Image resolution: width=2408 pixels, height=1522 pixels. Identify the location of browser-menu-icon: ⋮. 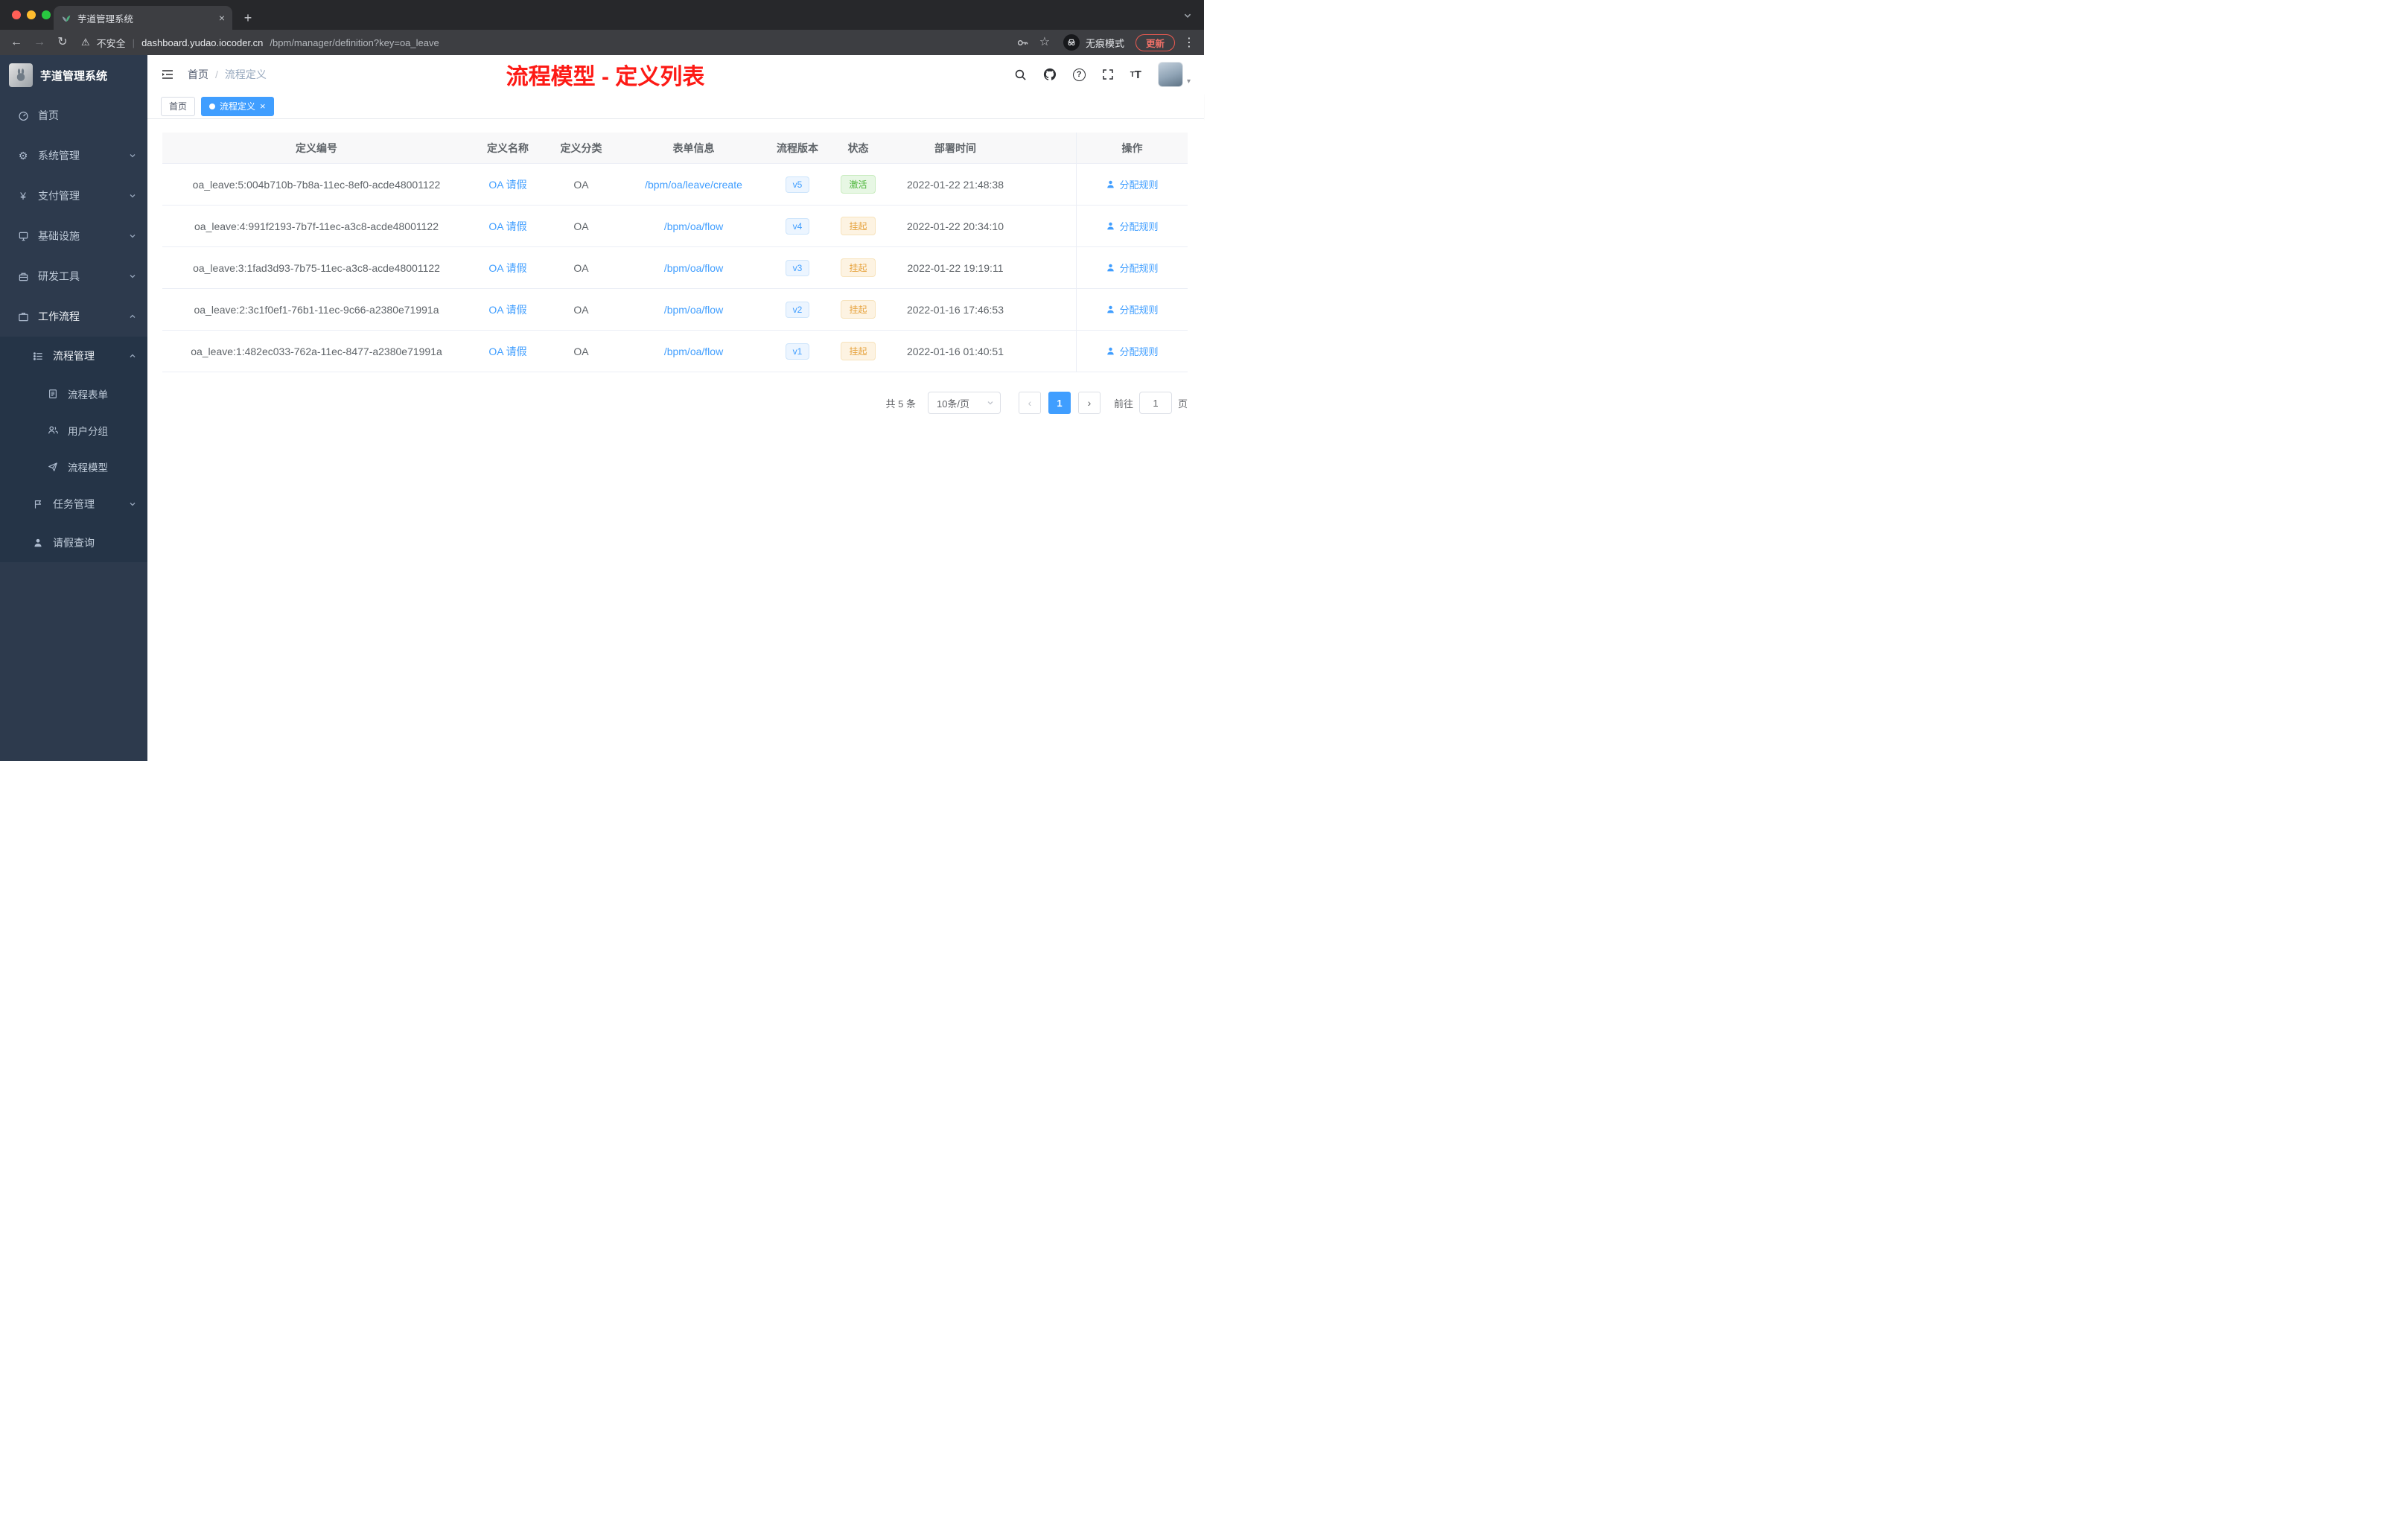
(1189, 42).